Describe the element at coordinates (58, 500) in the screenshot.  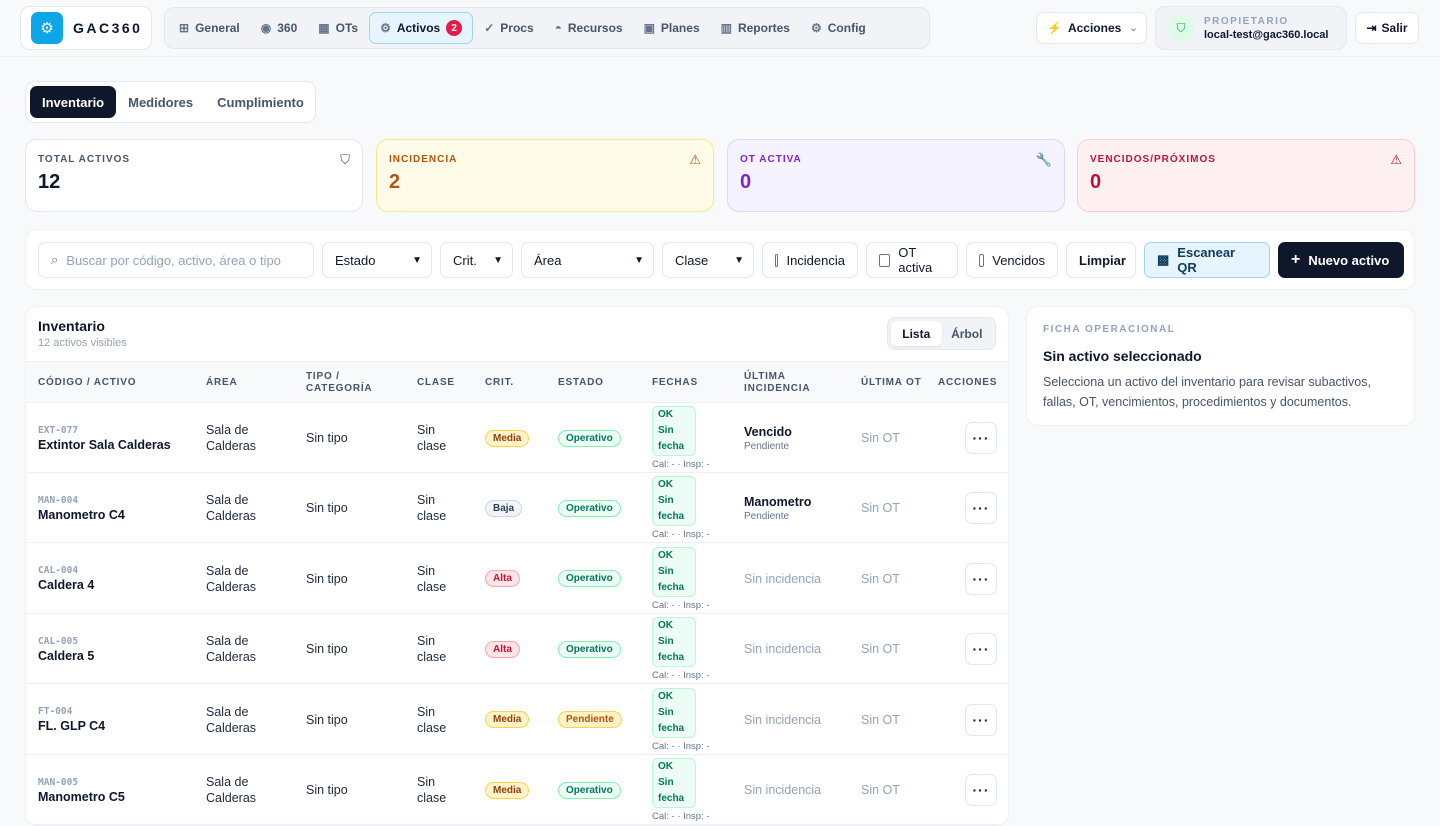
I see `asset-code: MAN-004` at that location.